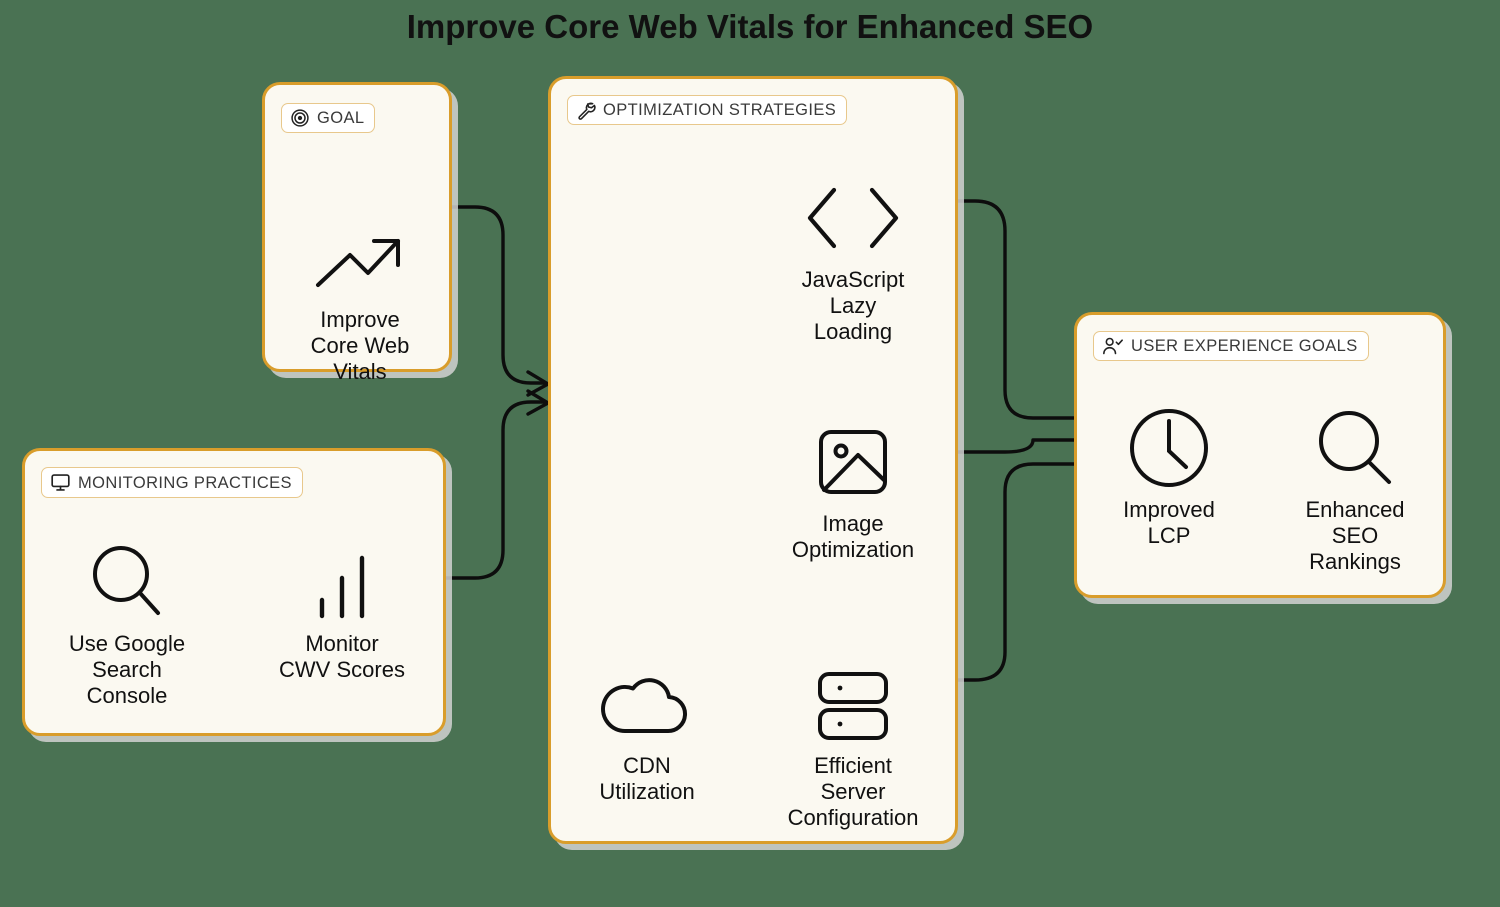 The width and height of the screenshot is (1500, 907). I want to click on chip-user-experience-goals-label: USER EXPERIENCE GOALS, so click(1244, 346).